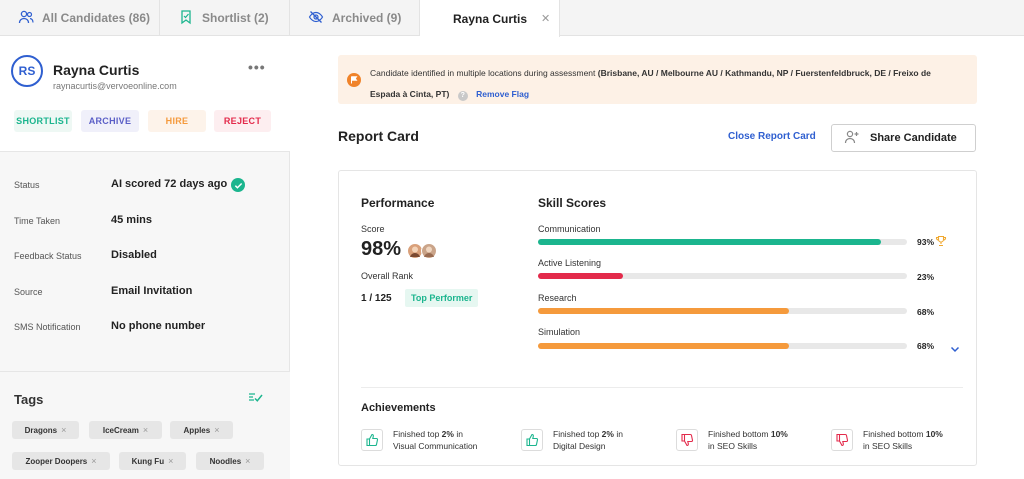  Describe the element at coordinates (37, 221) in the screenshot. I see `time-taken-label: Time Taken` at that location.